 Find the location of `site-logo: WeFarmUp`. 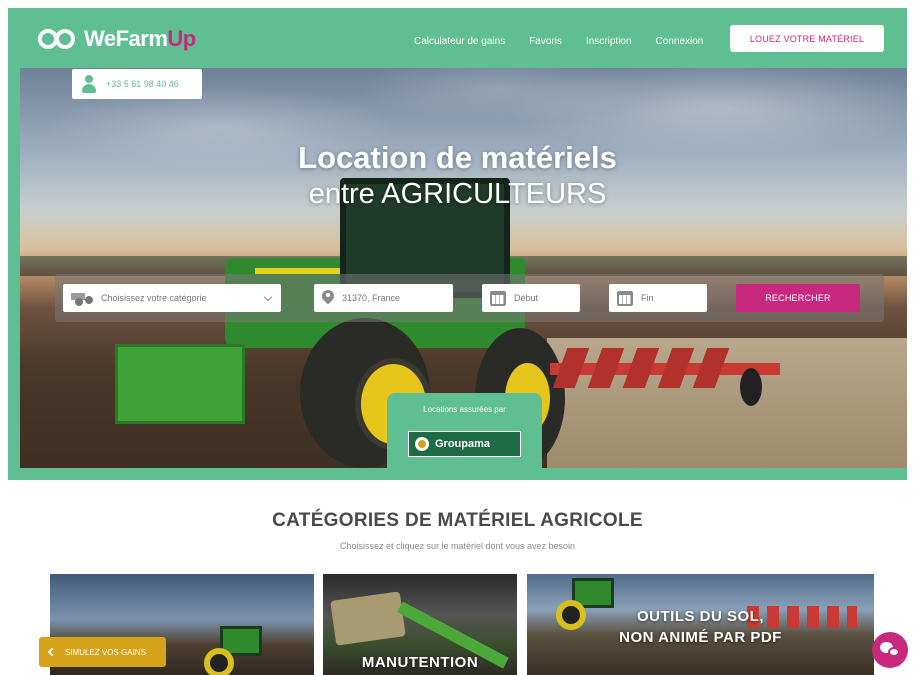

site-logo: WeFarmUp is located at coordinates (117, 39).